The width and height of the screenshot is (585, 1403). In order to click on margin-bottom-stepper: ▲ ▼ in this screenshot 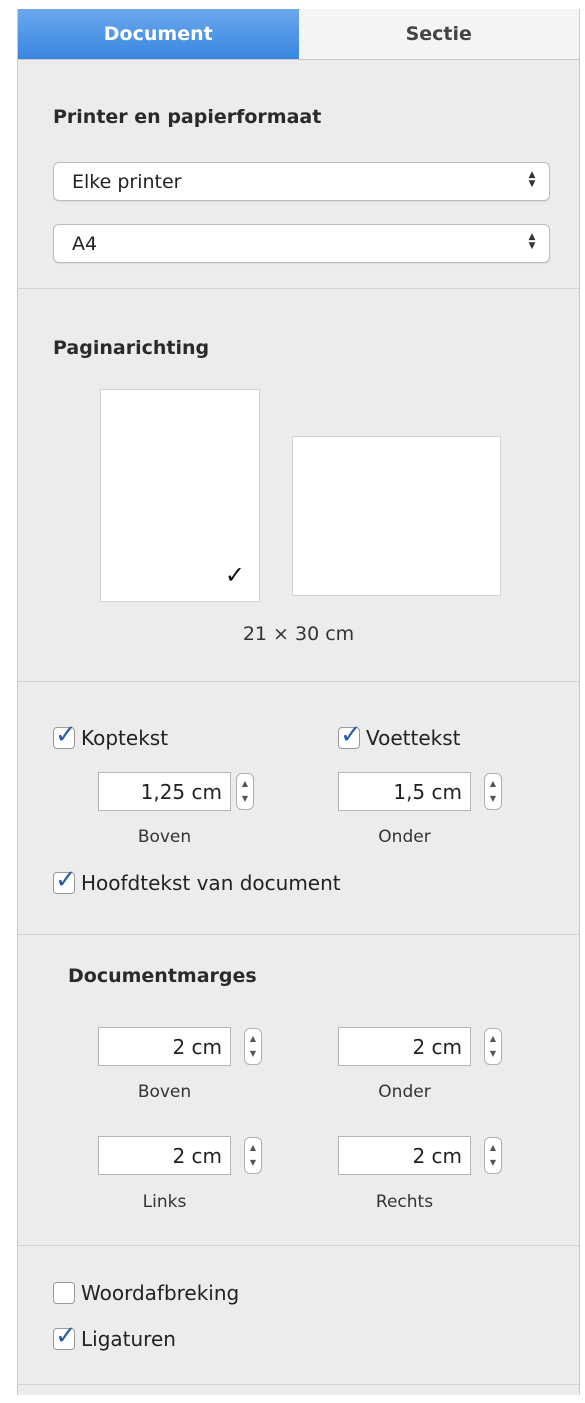, I will do `click(493, 1046)`.